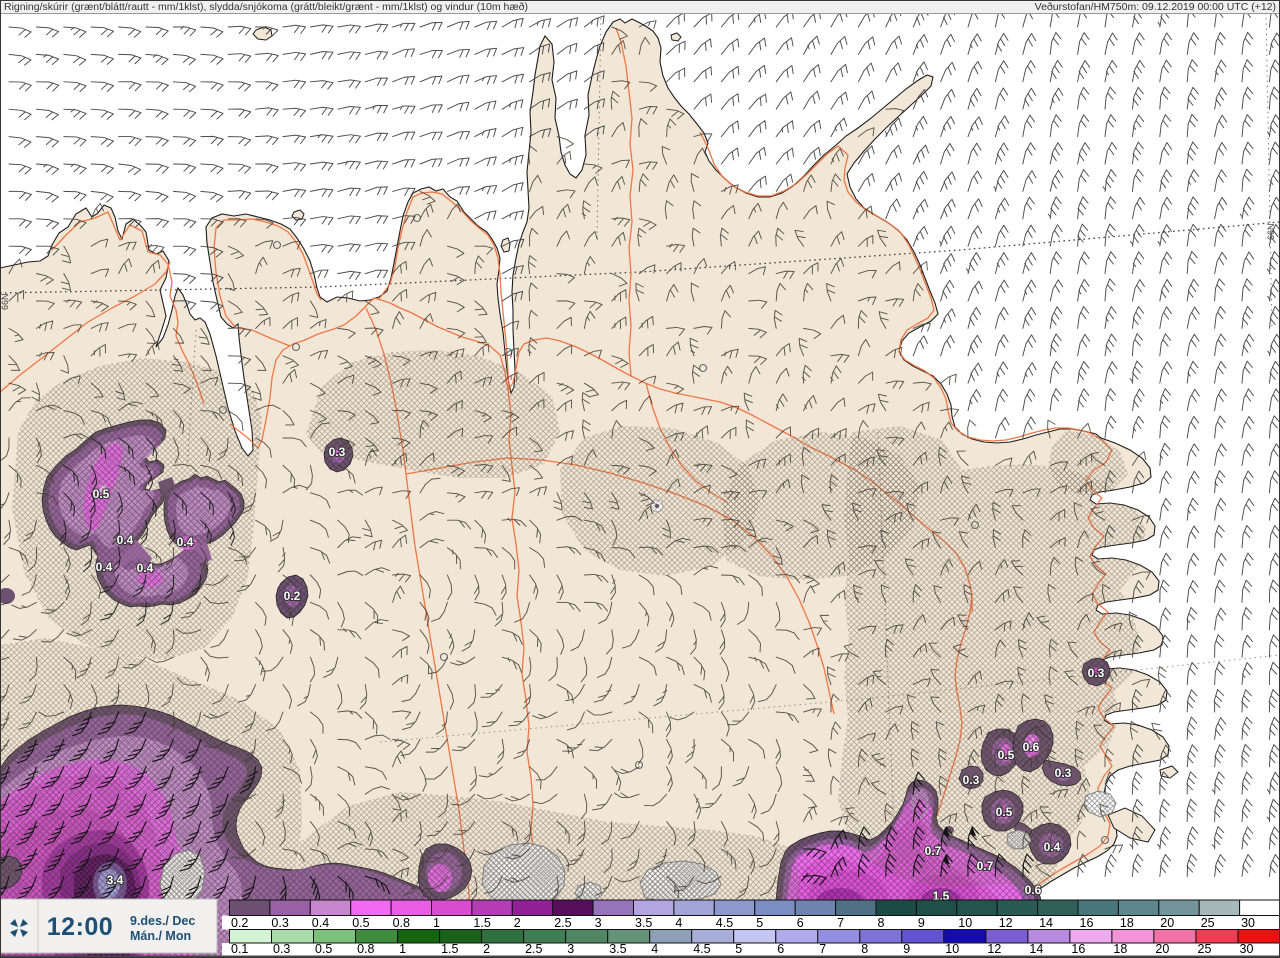  What do you see at coordinates (160, 936) in the screenshot?
I see `svg-text: Mán./ Mon` at bounding box center [160, 936].